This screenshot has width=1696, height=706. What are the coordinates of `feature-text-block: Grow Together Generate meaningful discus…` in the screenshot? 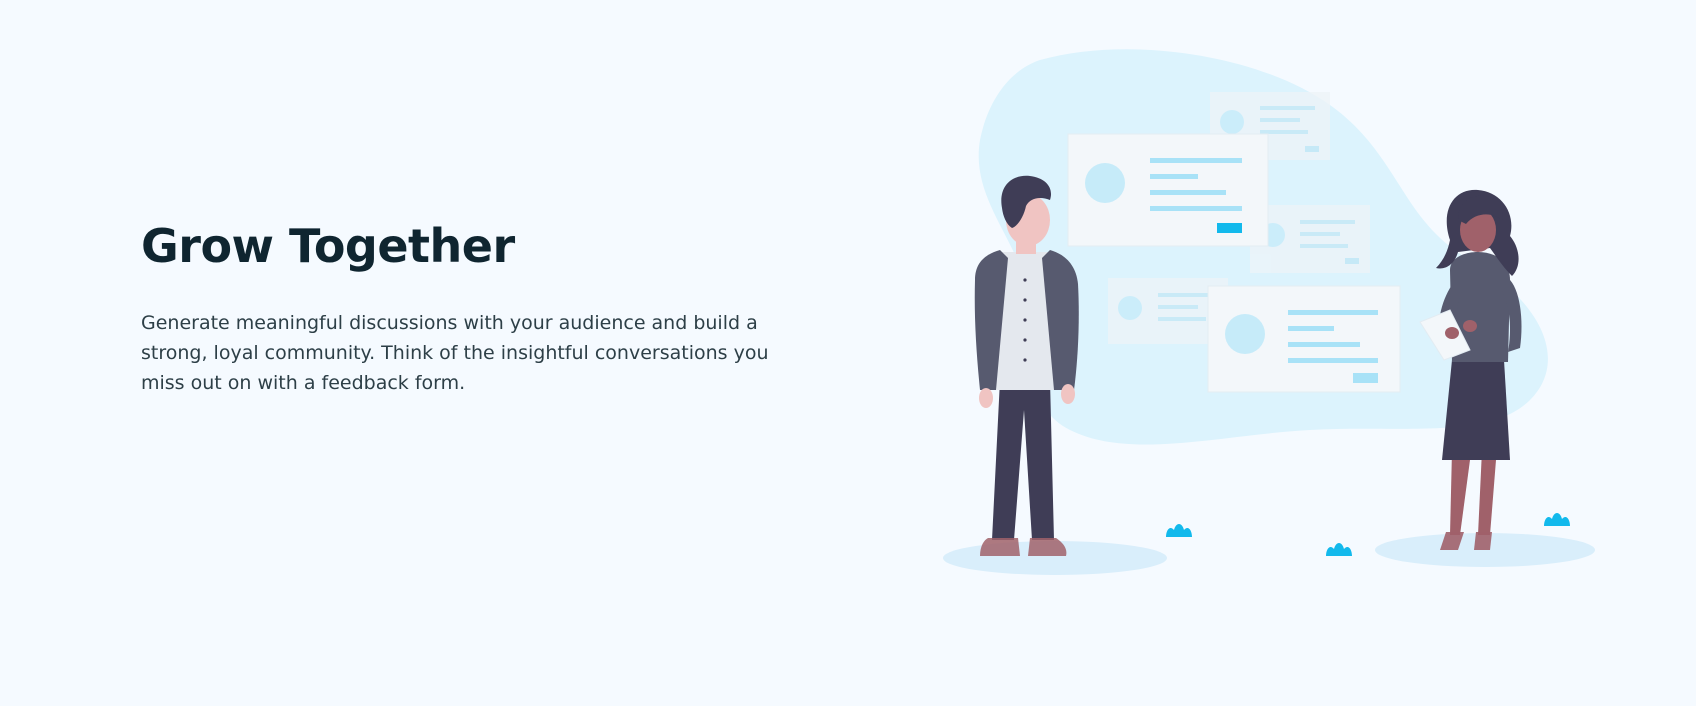 It's located at (461, 308).